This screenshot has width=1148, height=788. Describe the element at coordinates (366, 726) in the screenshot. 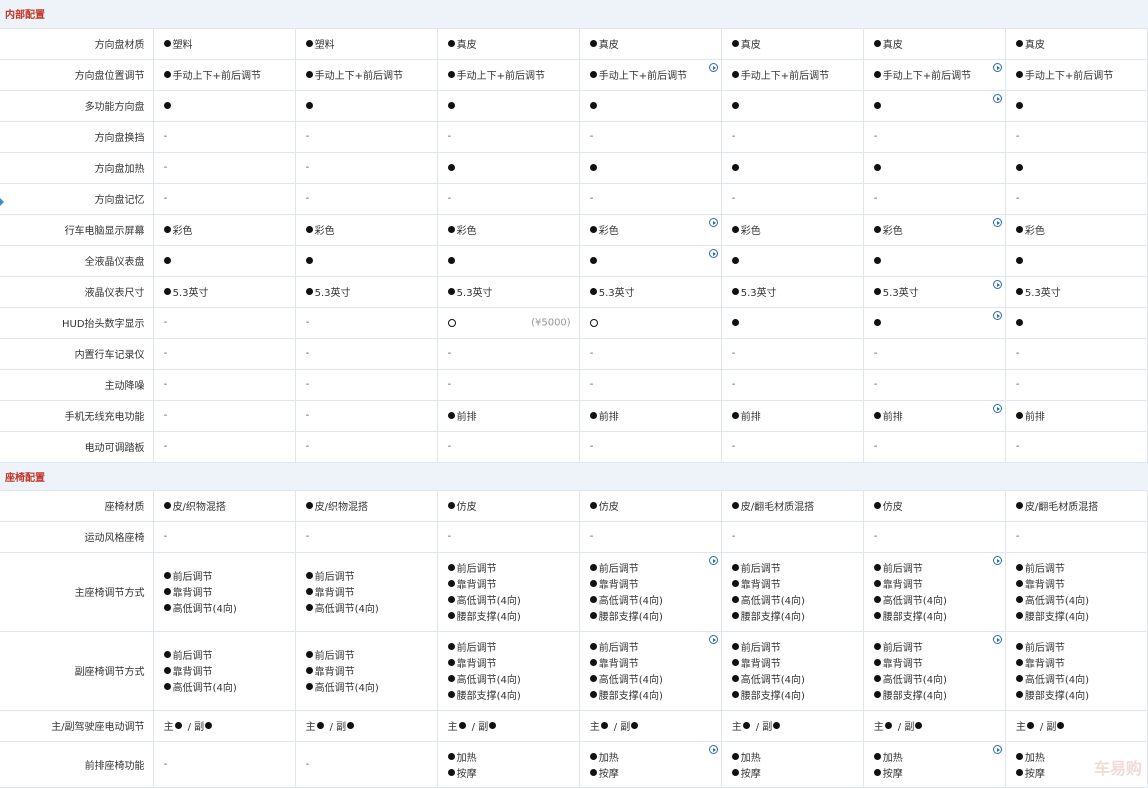

I see `table-cell: 主 / 副` at that location.